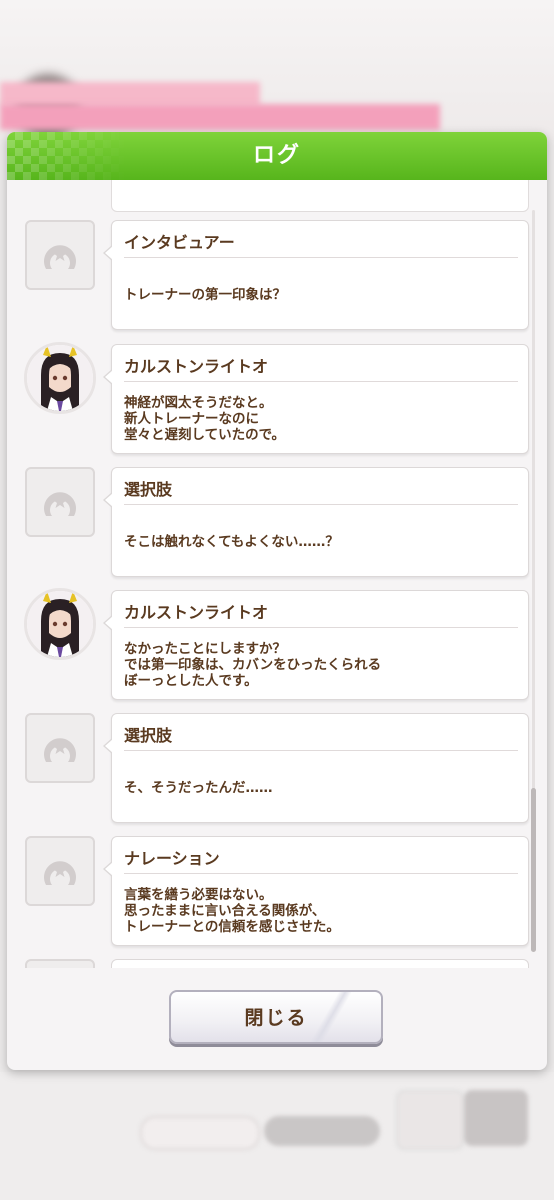  What do you see at coordinates (200, 1133) in the screenshot?
I see `background-skip-button` at bounding box center [200, 1133].